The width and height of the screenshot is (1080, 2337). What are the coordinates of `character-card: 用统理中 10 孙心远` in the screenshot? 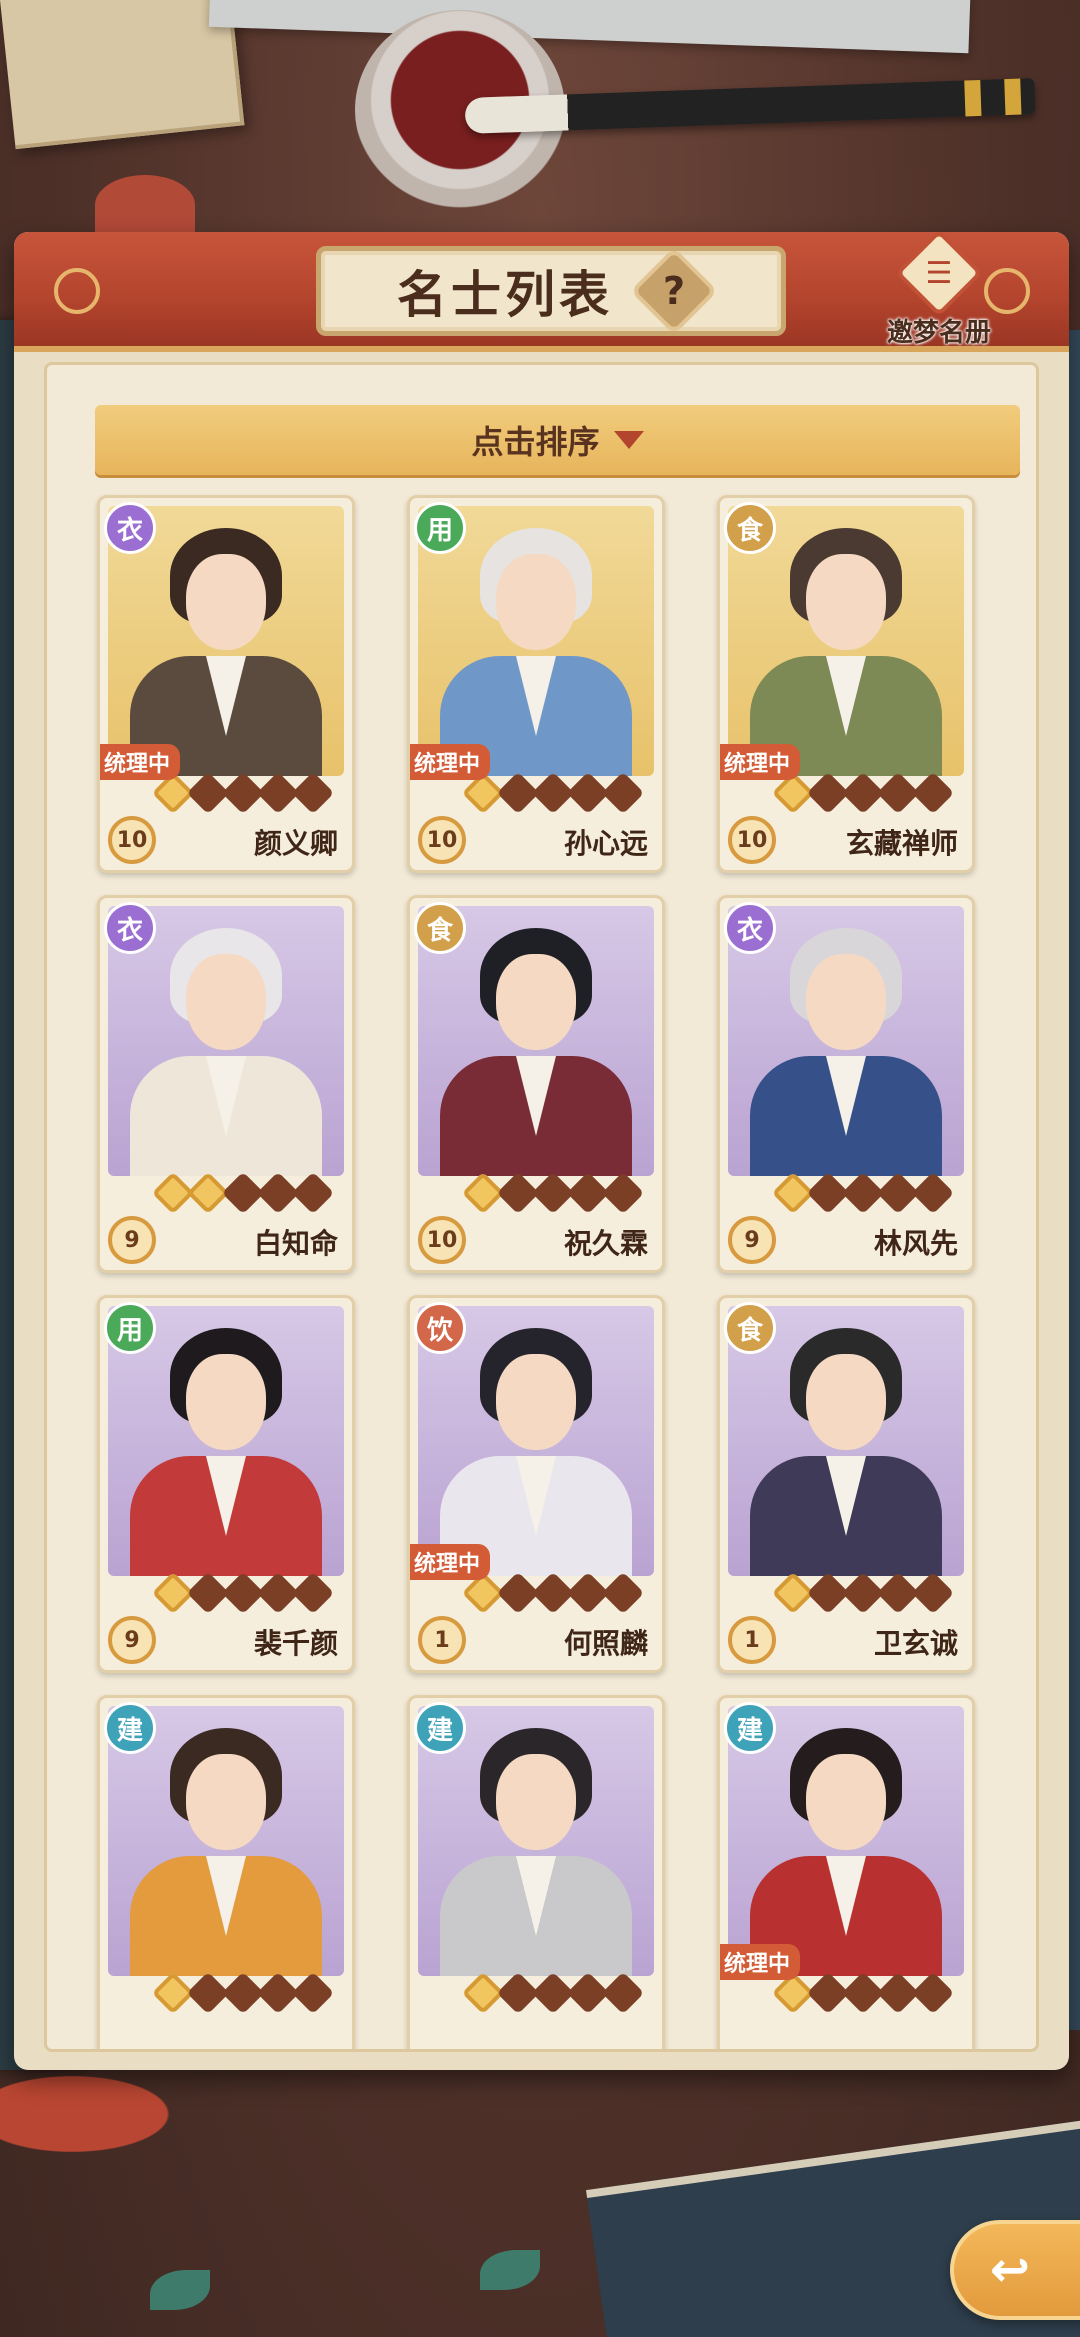 It's located at (536, 684).